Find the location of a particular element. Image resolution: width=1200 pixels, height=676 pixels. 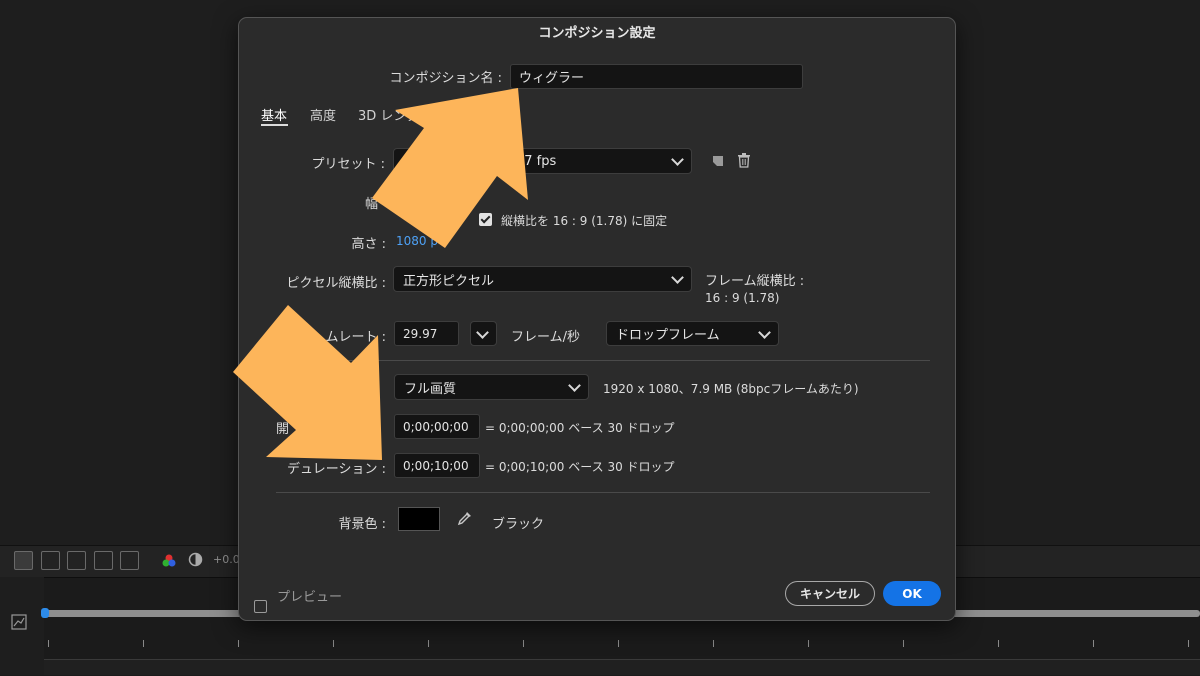

annotation-arrow-down-right-icon is located at coordinates (307, 382).